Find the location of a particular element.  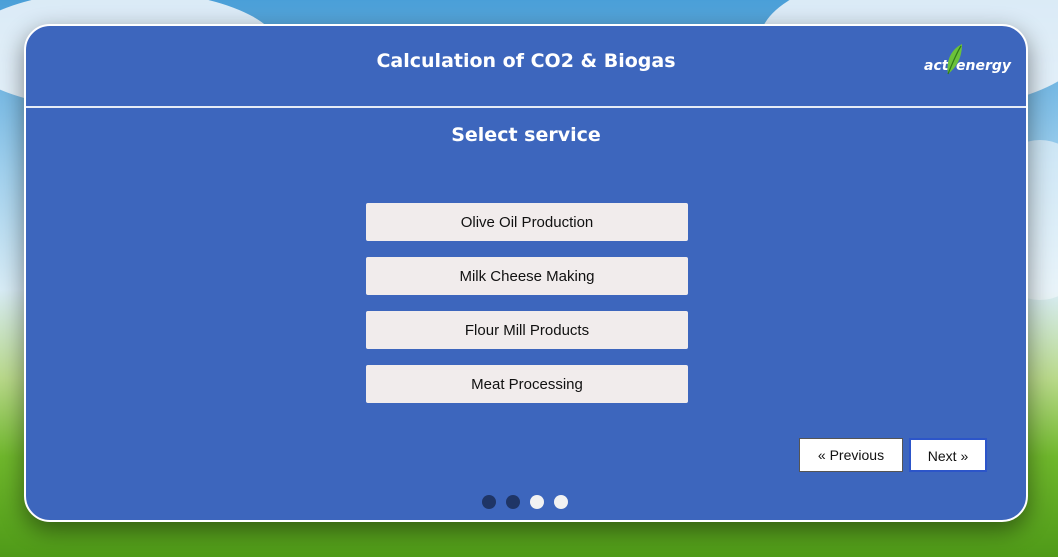

page-title: Calculation of CO2 & Biogas is located at coordinates (526, 61).